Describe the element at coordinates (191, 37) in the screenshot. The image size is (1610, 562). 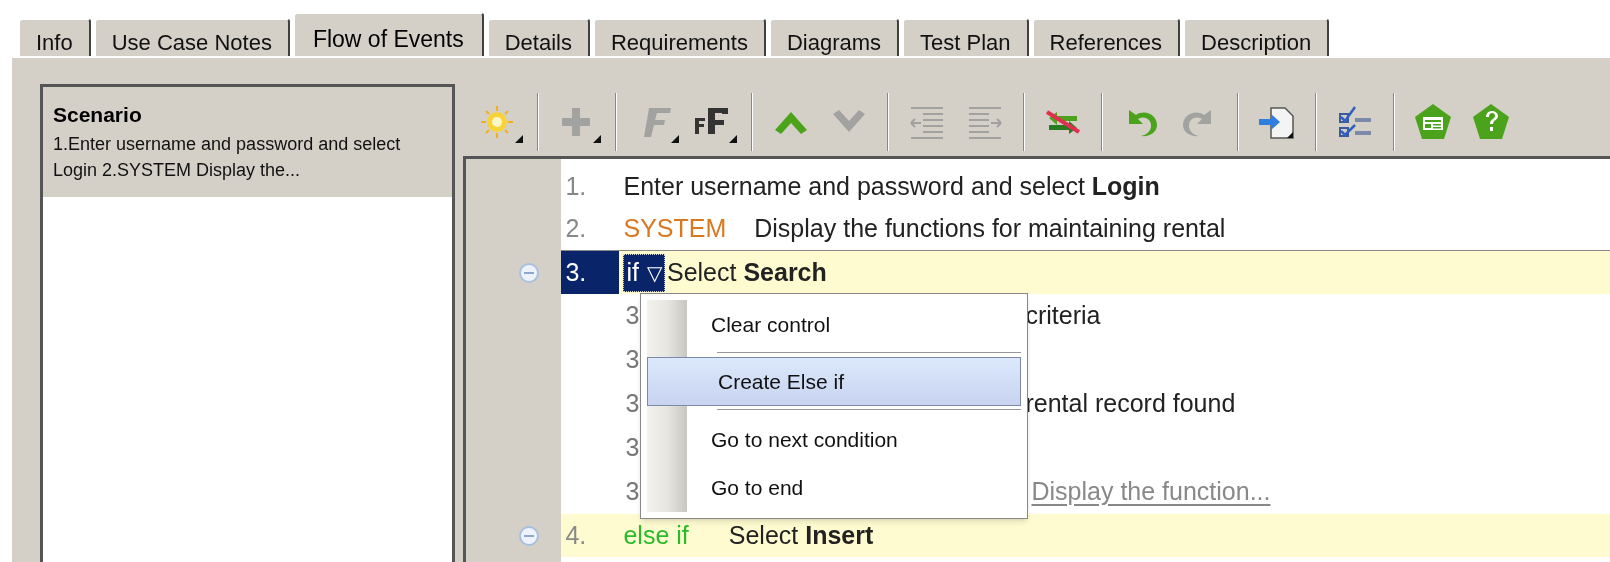
I see `tab: Use Case Notes` at that location.